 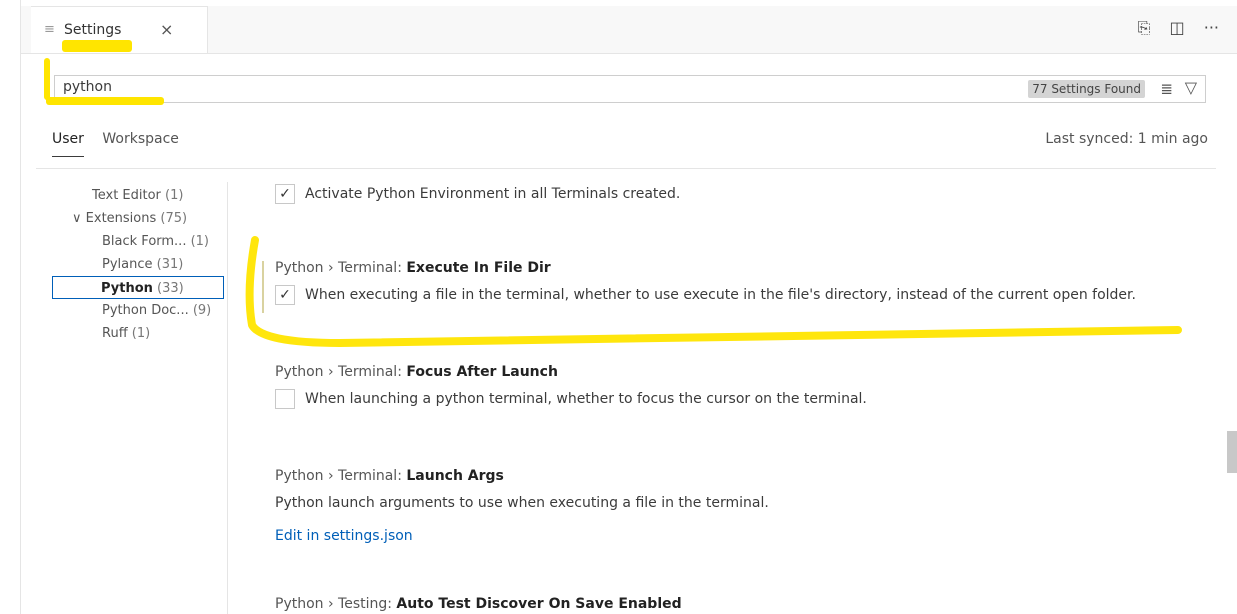 What do you see at coordinates (49, 29) in the screenshot?
I see `list-icon: ≡` at bounding box center [49, 29].